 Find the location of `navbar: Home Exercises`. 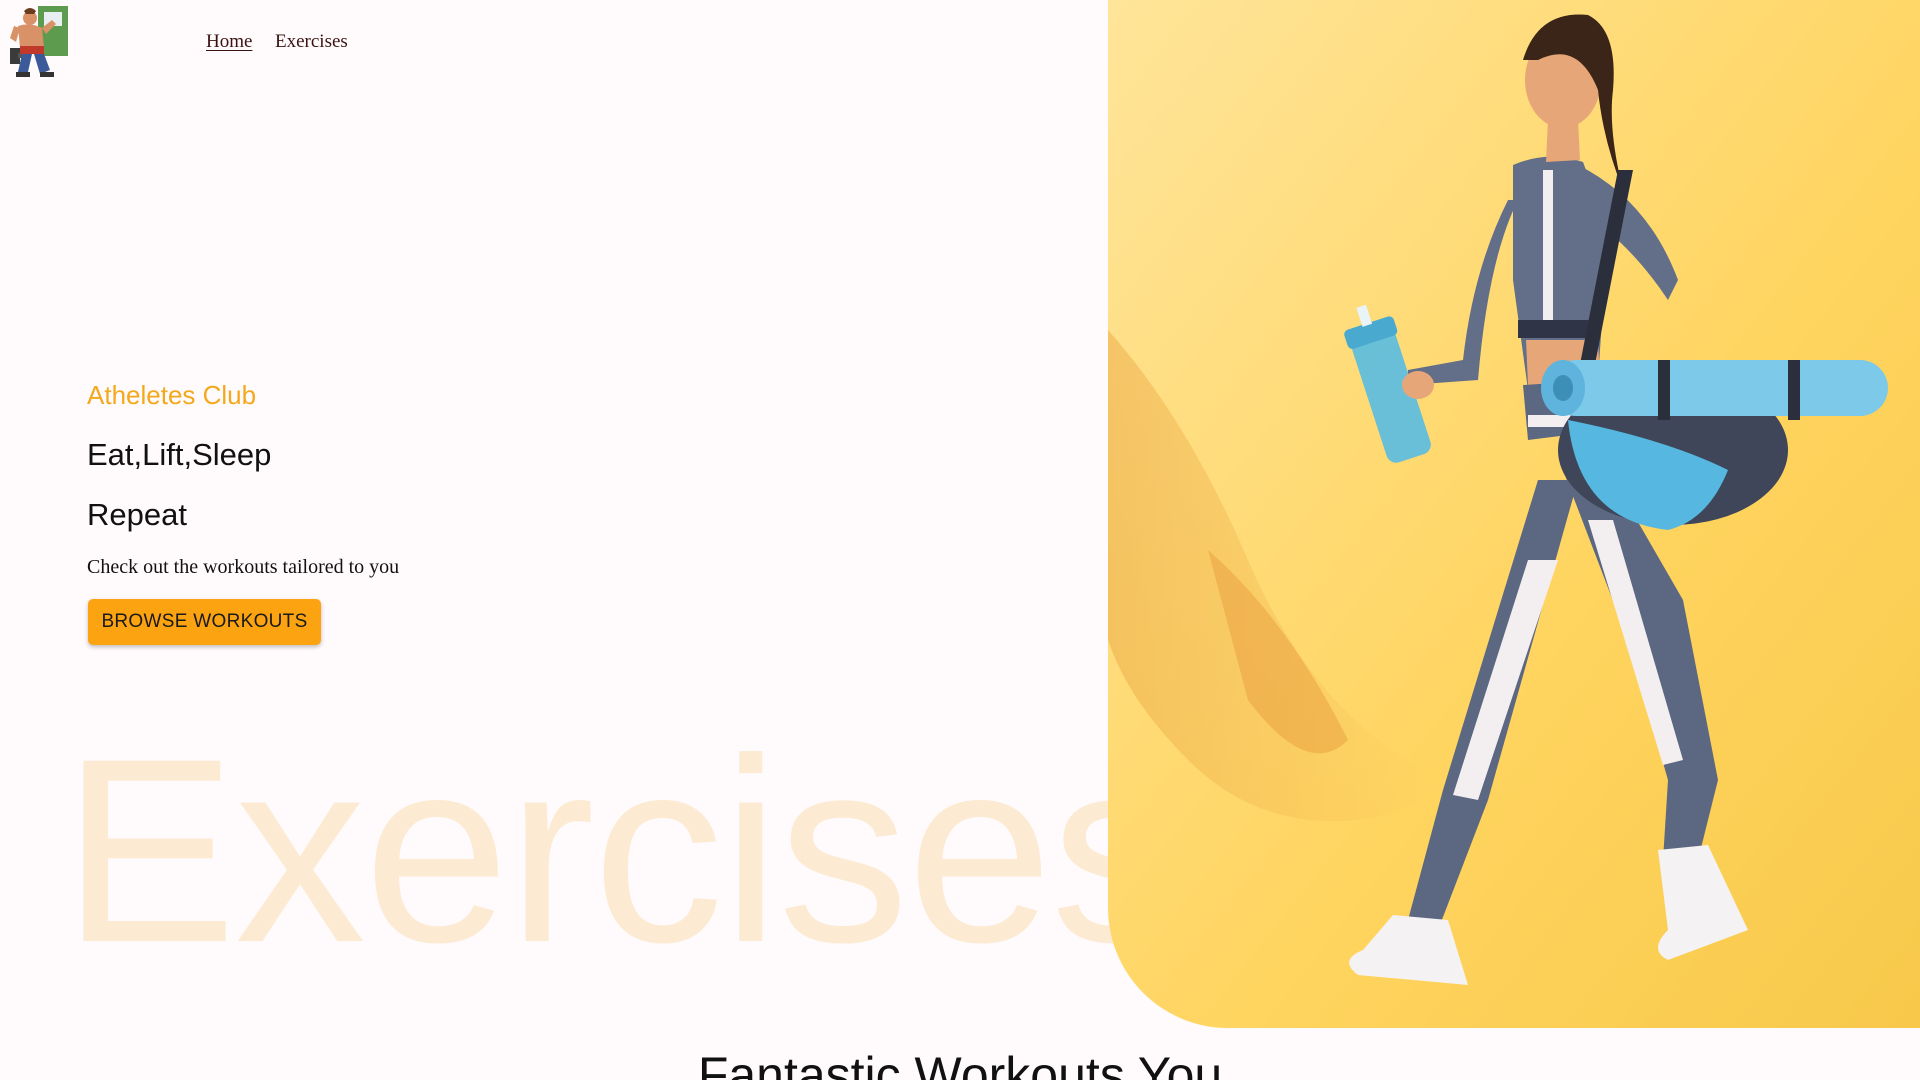

navbar: Home Exercises is located at coordinates (300, 45).